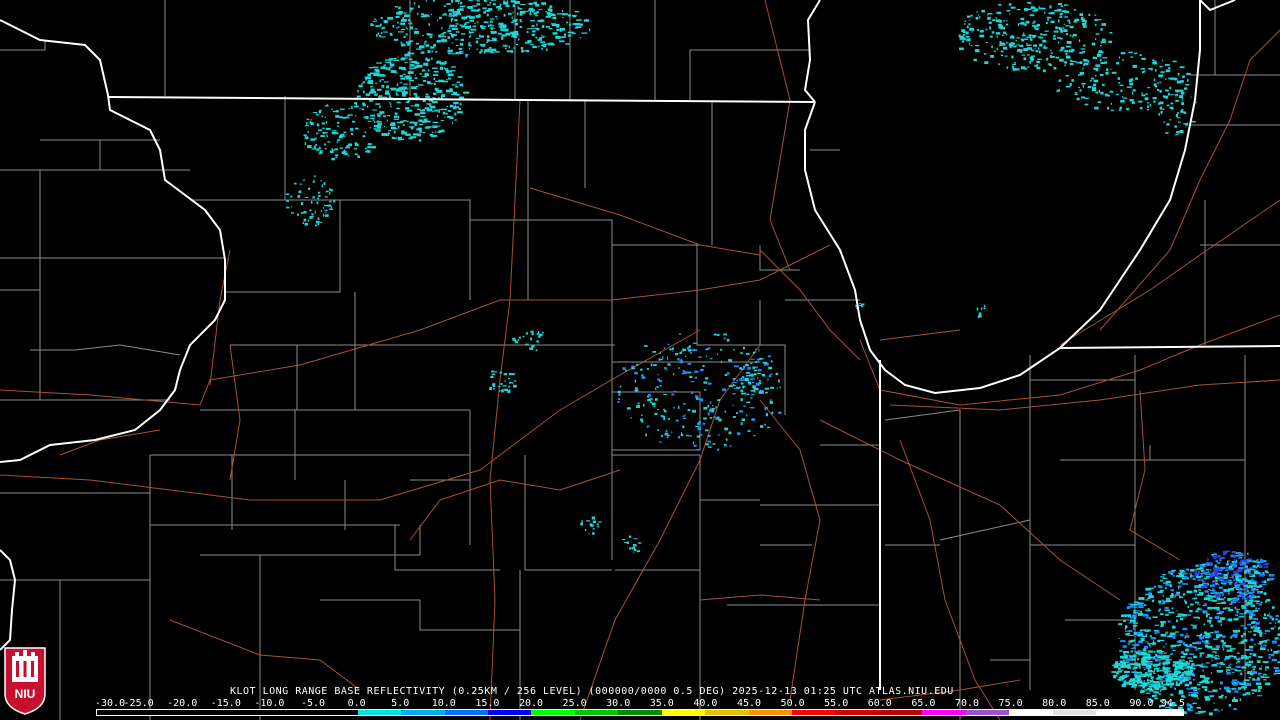 This screenshot has width=1280, height=720. Describe the element at coordinates (1054, 703) in the screenshot. I see `colorbar-tick-label: 80.0` at that location.